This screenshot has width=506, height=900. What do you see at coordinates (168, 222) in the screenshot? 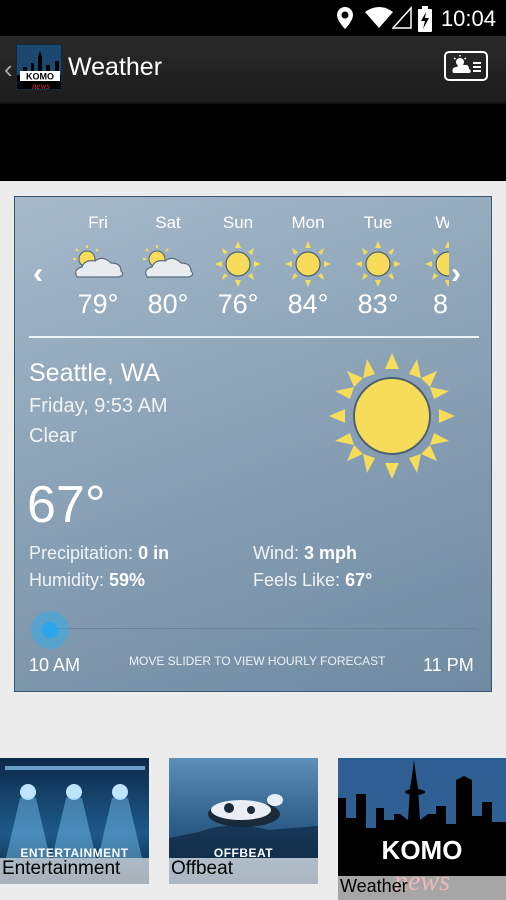
I see `day-name: Sat` at bounding box center [168, 222].